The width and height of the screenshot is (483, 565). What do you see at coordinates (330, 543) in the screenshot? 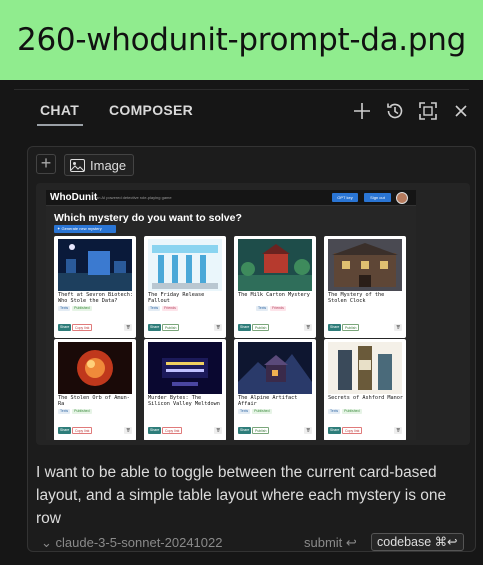
I see `submit-button: submit ↩` at bounding box center [330, 543].